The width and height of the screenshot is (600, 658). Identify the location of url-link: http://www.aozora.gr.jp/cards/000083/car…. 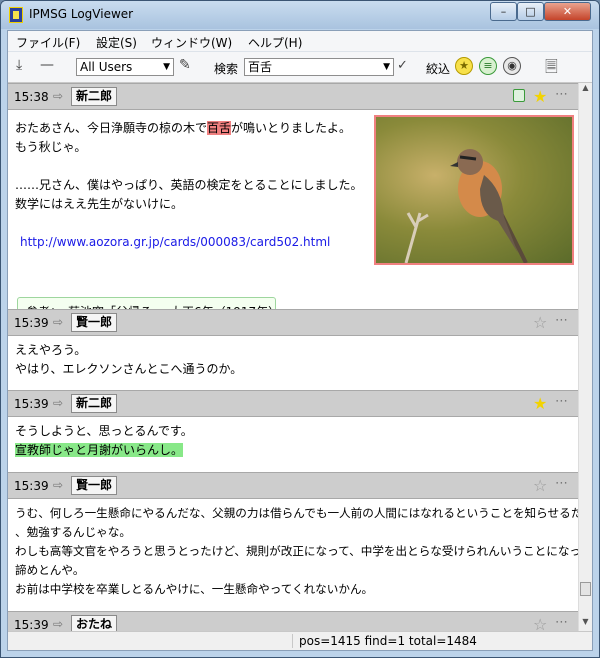
(175, 242).